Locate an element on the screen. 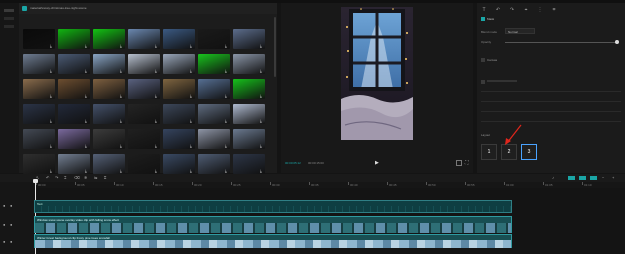 This screenshot has width=625, height=254. opacity-slider is located at coordinates (561, 42).